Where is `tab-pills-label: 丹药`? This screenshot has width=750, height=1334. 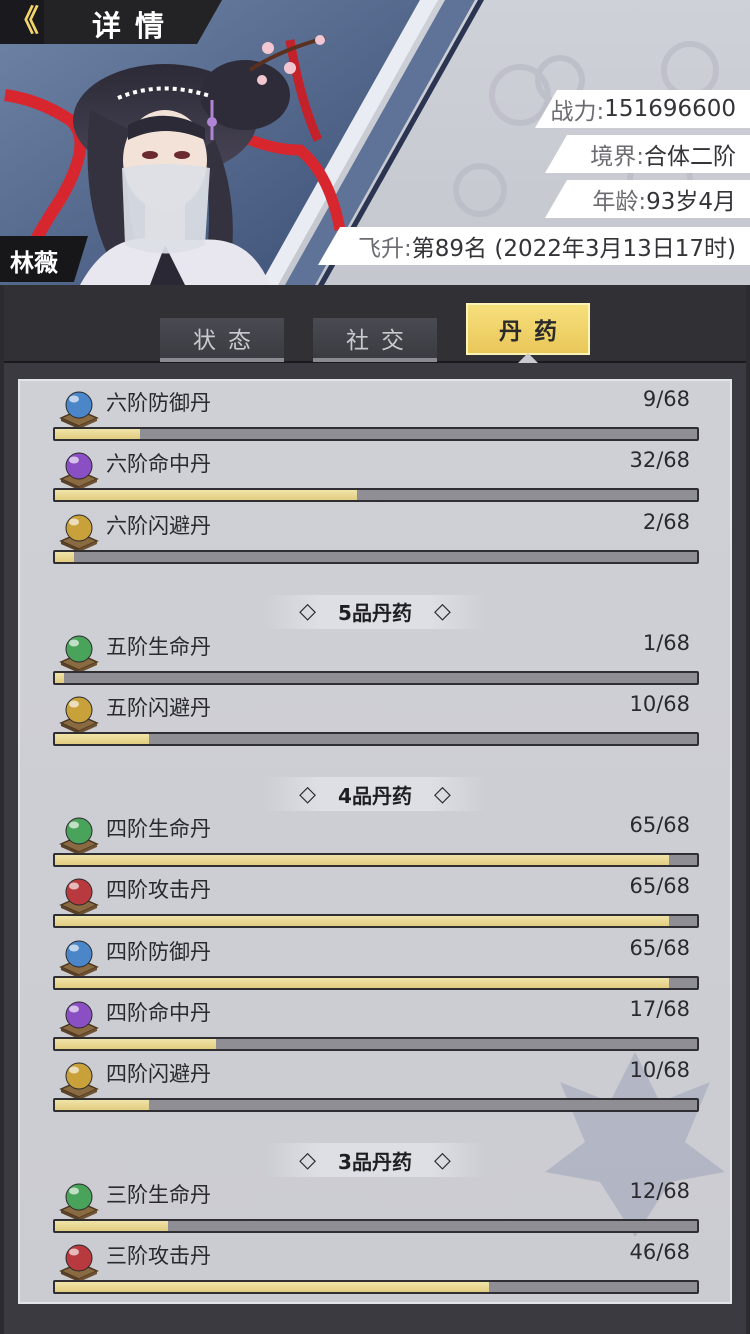 tab-pills-label: 丹药 is located at coordinates (534, 332).